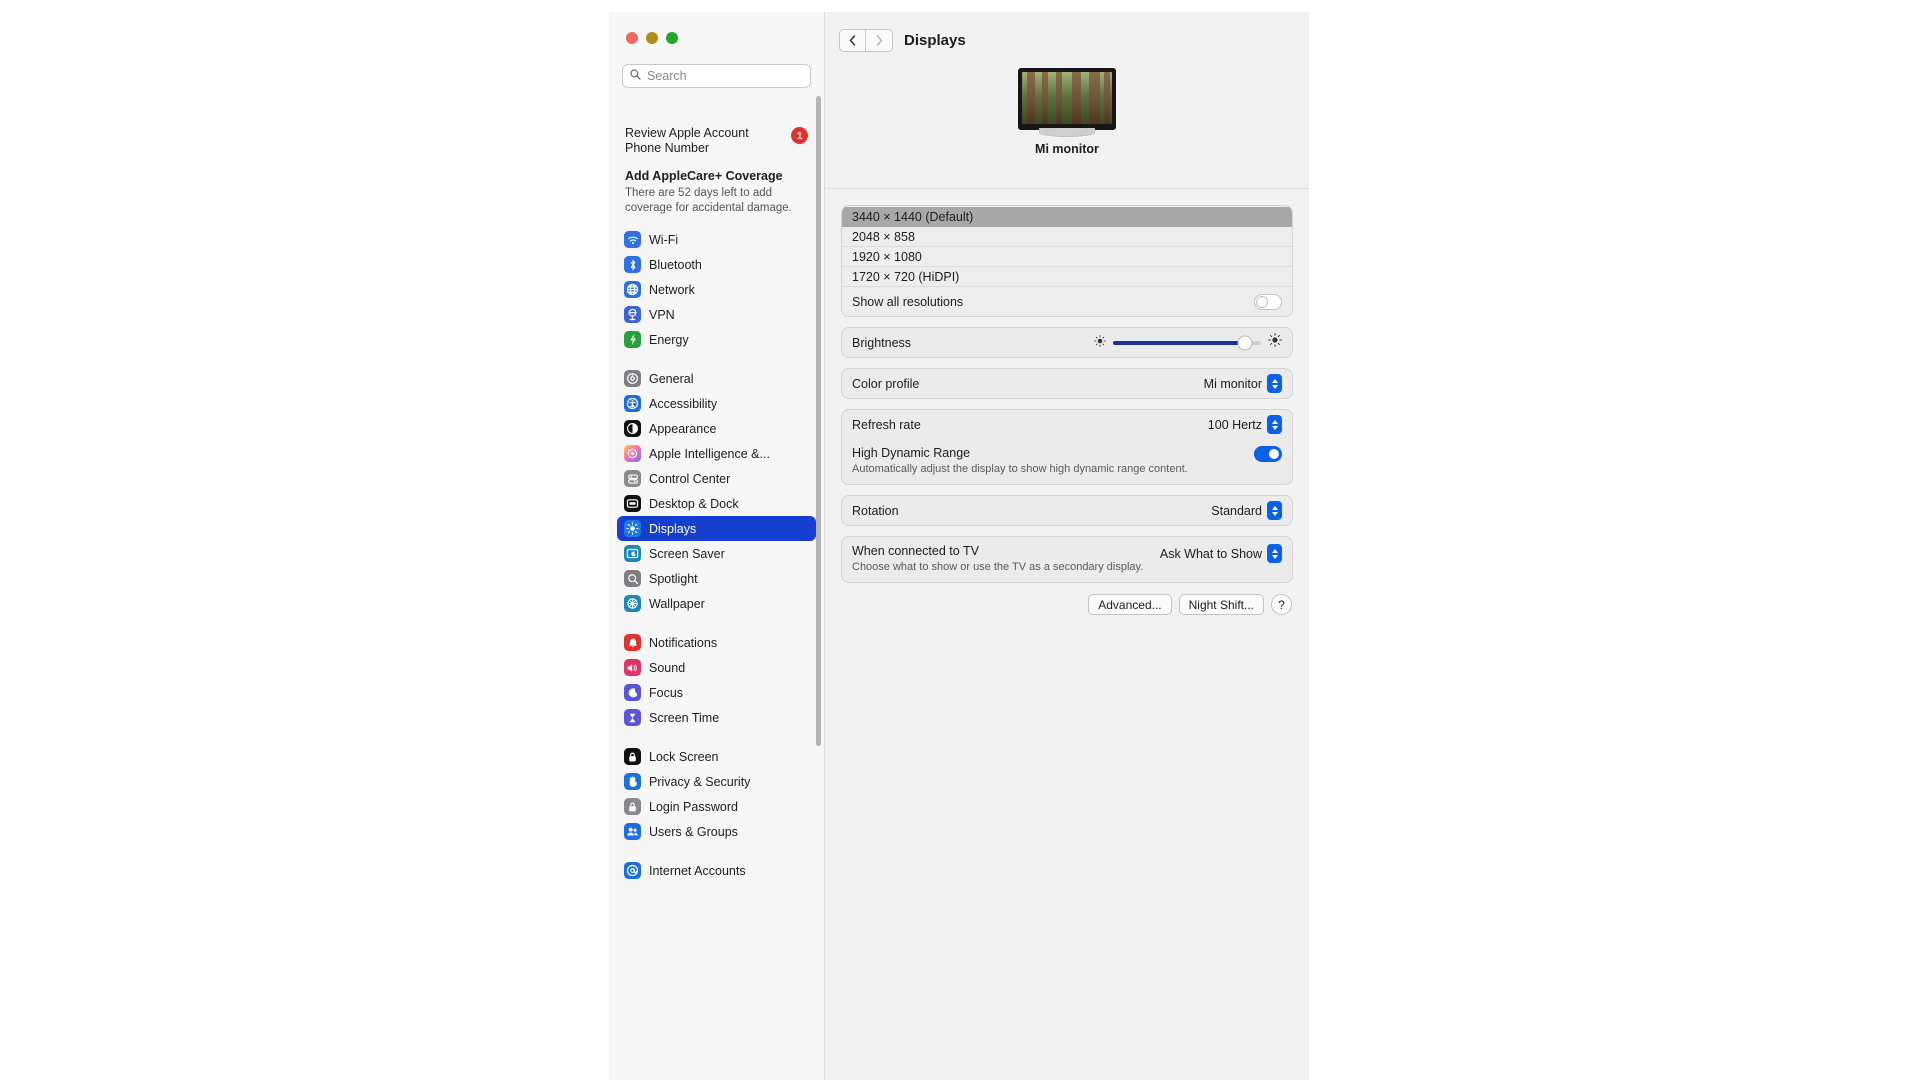 This screenshot has height=1080, width=1920. Describe the element at coordinates (632, 403) in the screenshot. I see `accessibility-icon` at that location.